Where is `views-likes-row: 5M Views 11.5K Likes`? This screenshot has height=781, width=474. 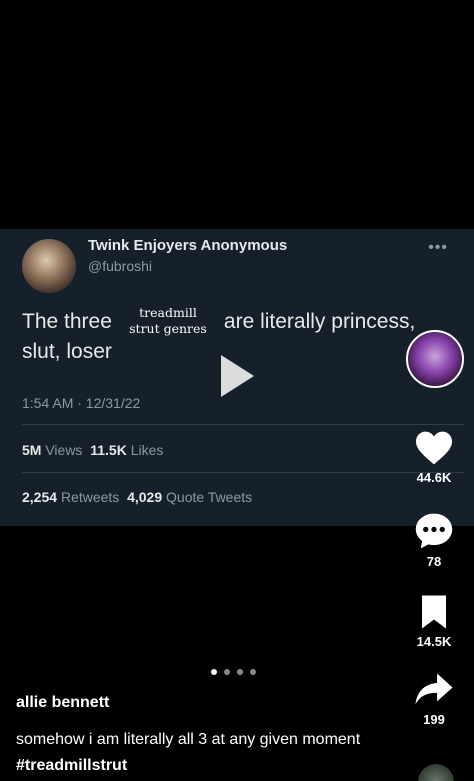 views-likes-row: 5M Views 11.5K Likes is located at coordinates (92, 450).